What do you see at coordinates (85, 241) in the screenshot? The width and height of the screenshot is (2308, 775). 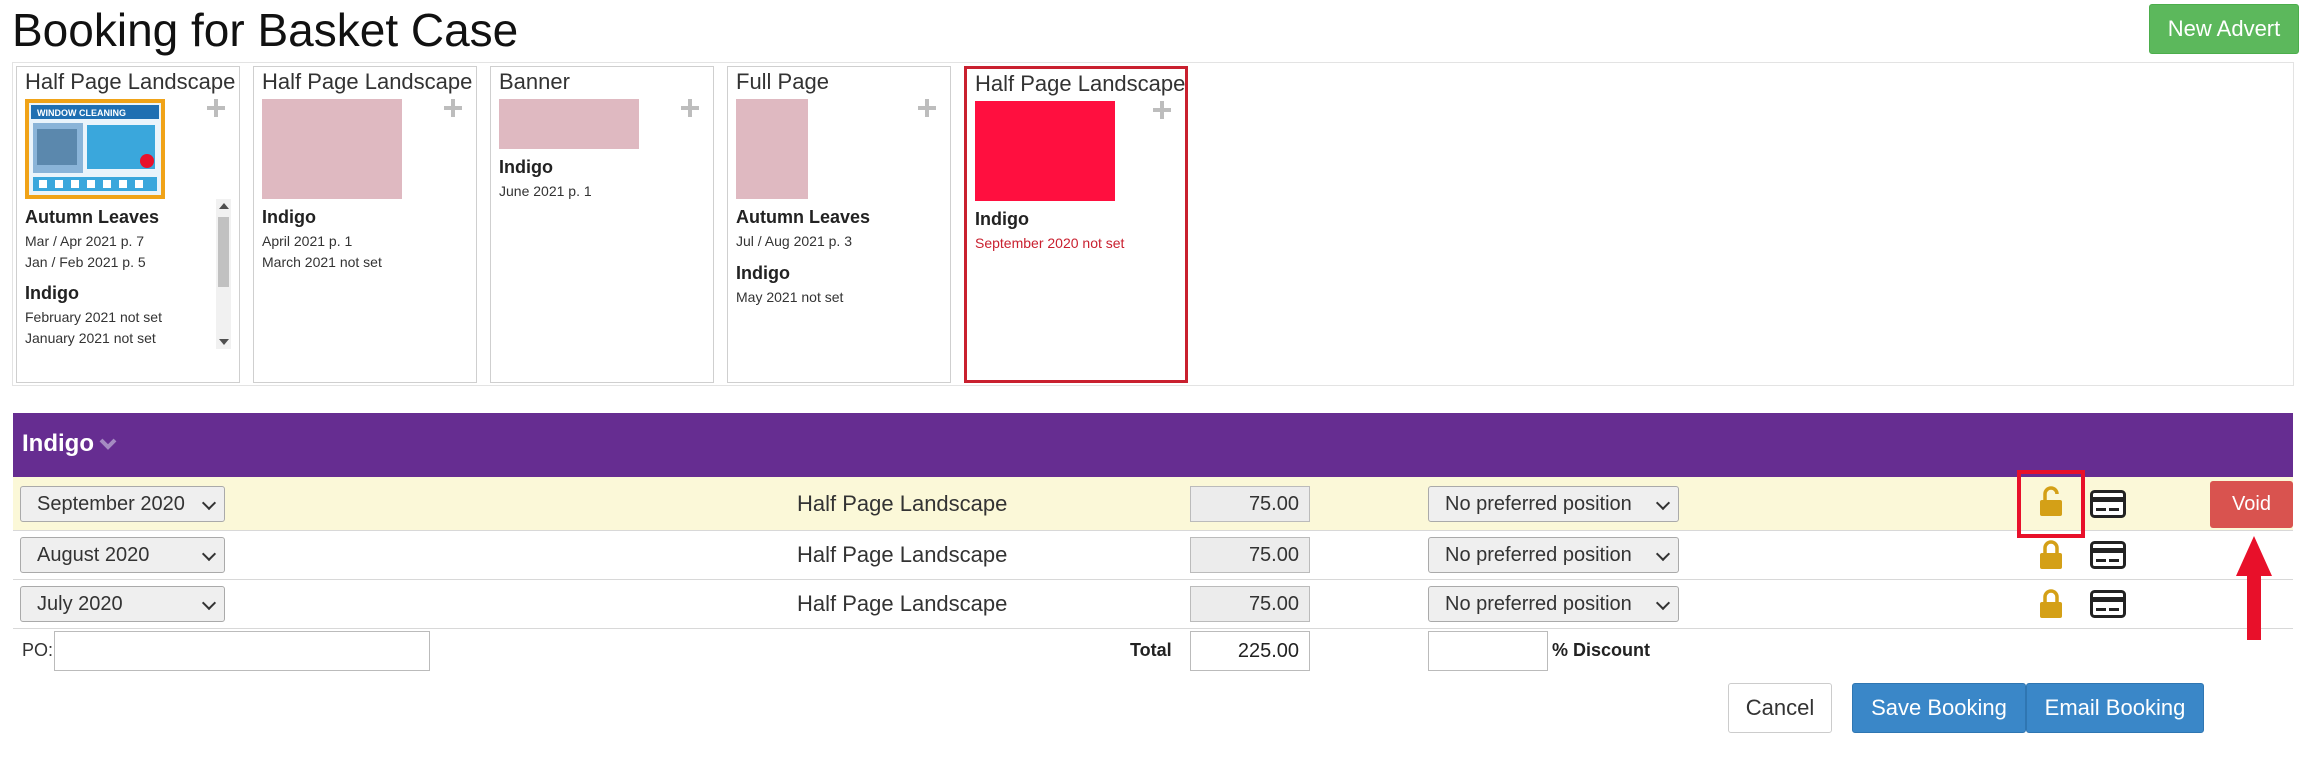 I see `issue-label: Mar / Apr 2021 p. 7` at bounding box center [85, 241].